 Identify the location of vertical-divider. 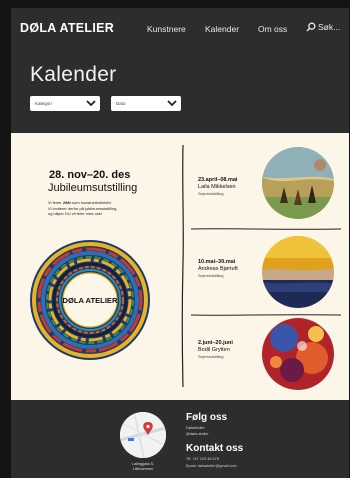
(182, 266).